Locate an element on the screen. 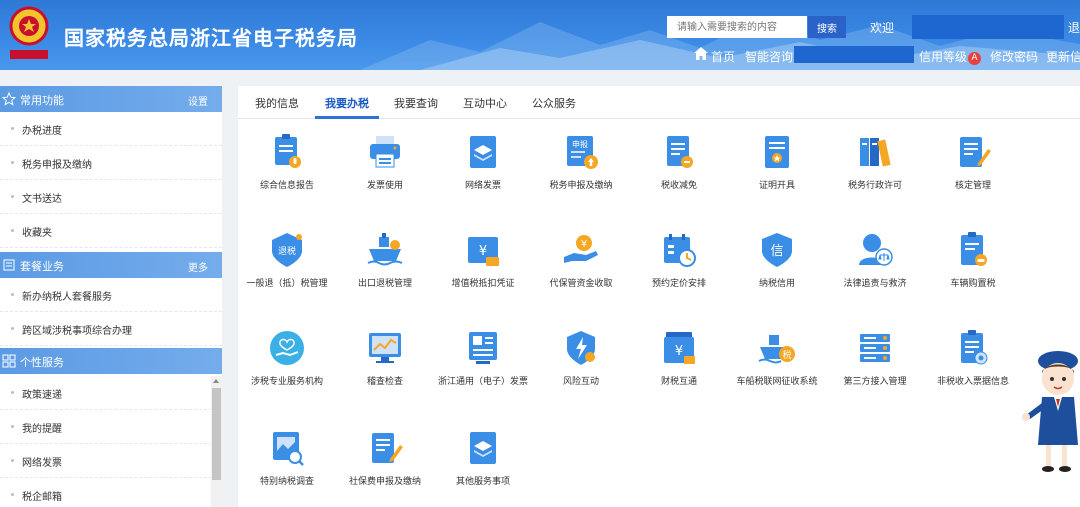 Image resolution: width=1080 pixels, height=507 pixels. sidebar-item-favorites: 收藏夹 is located at coordinates (111, 231).